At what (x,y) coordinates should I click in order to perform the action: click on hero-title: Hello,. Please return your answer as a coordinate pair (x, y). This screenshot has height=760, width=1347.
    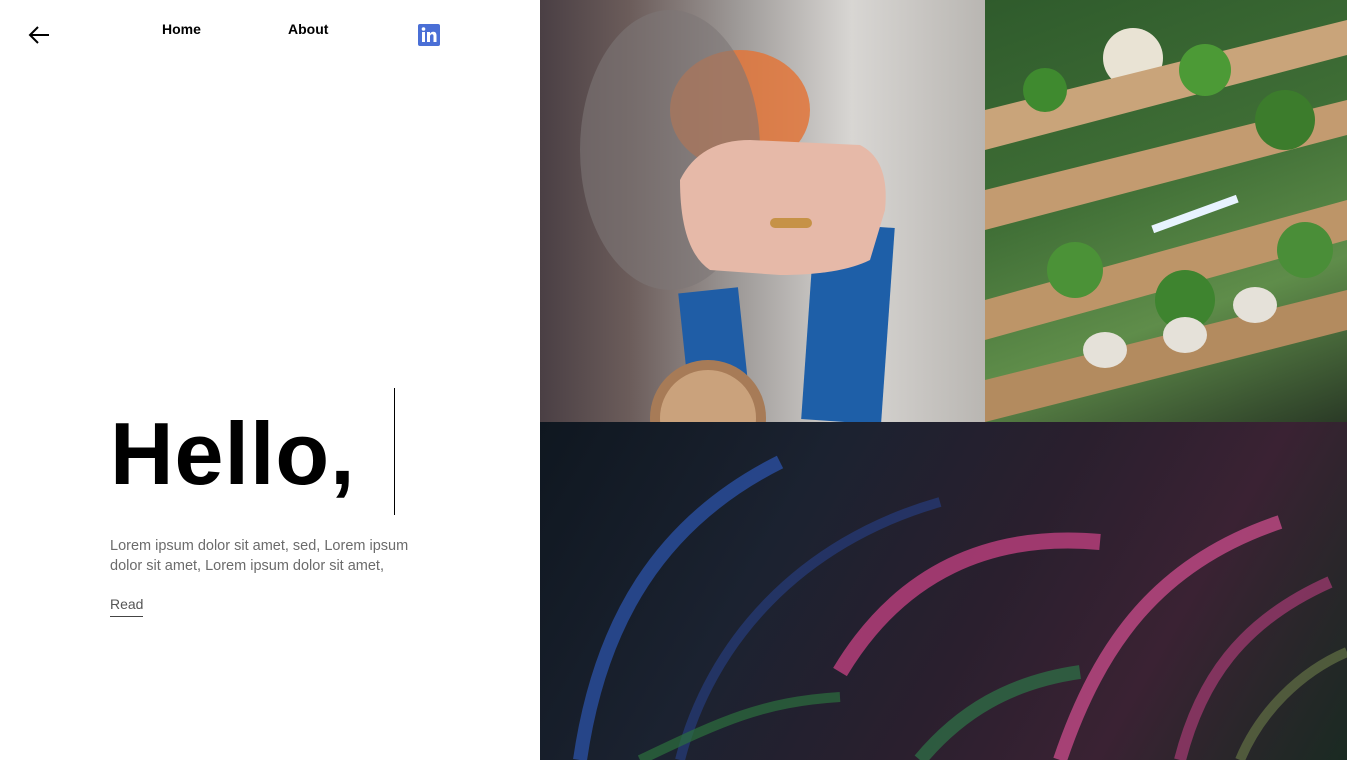
    Looking at the image, I should click on (233, 453).